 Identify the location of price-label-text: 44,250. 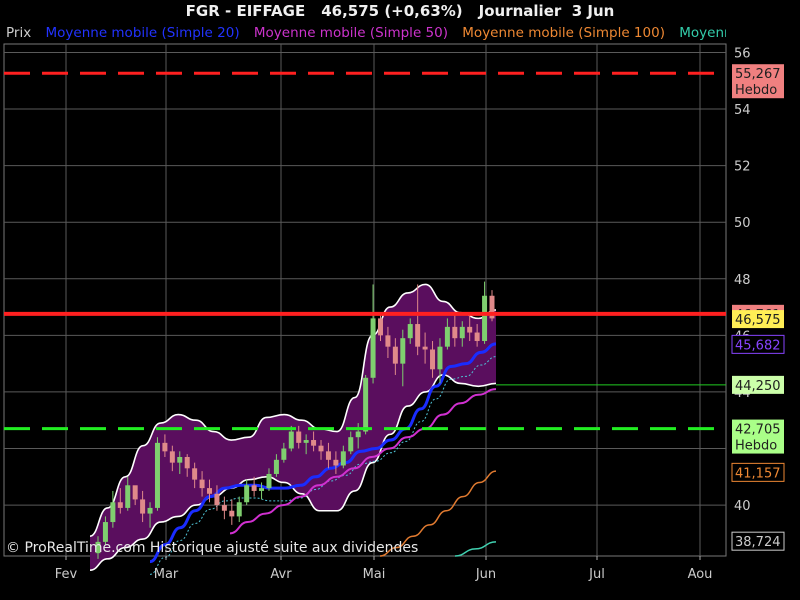
(758, 386).